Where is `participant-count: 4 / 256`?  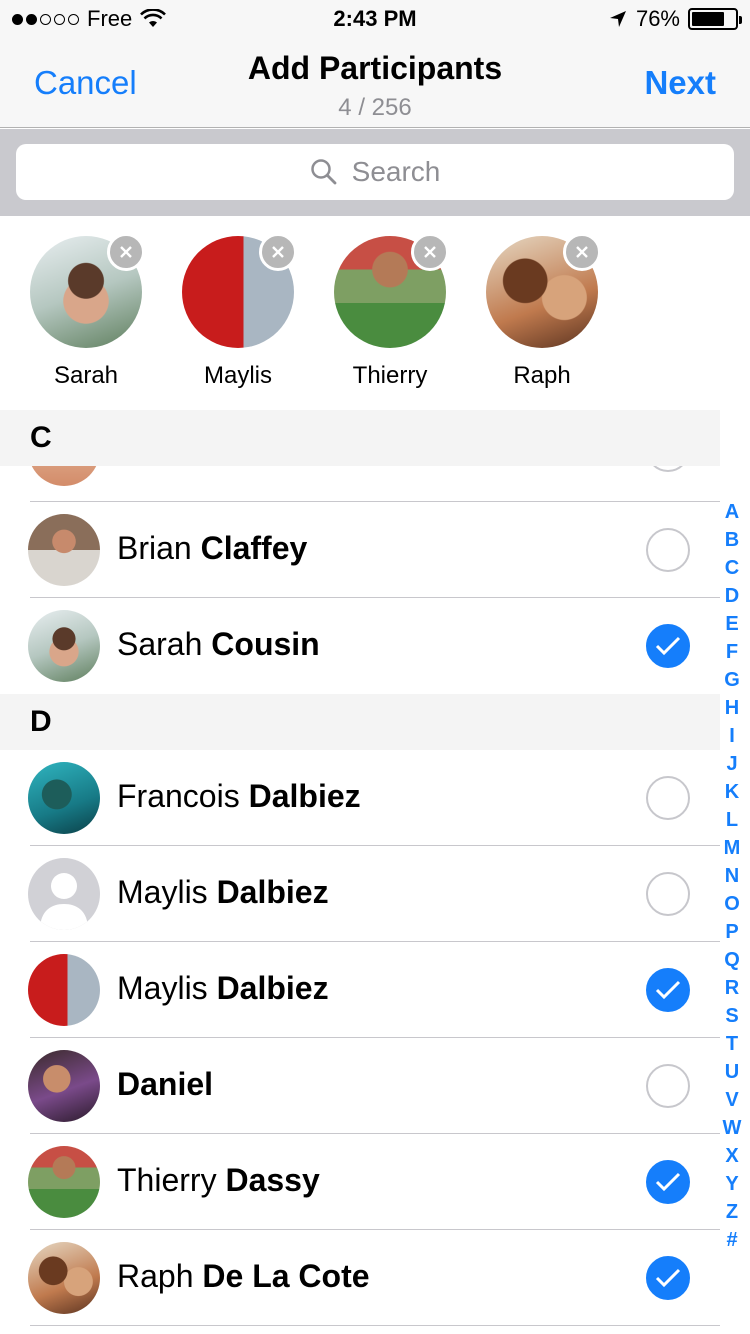
participant-count: 4 / 256 is located at coordinates (375, 107).